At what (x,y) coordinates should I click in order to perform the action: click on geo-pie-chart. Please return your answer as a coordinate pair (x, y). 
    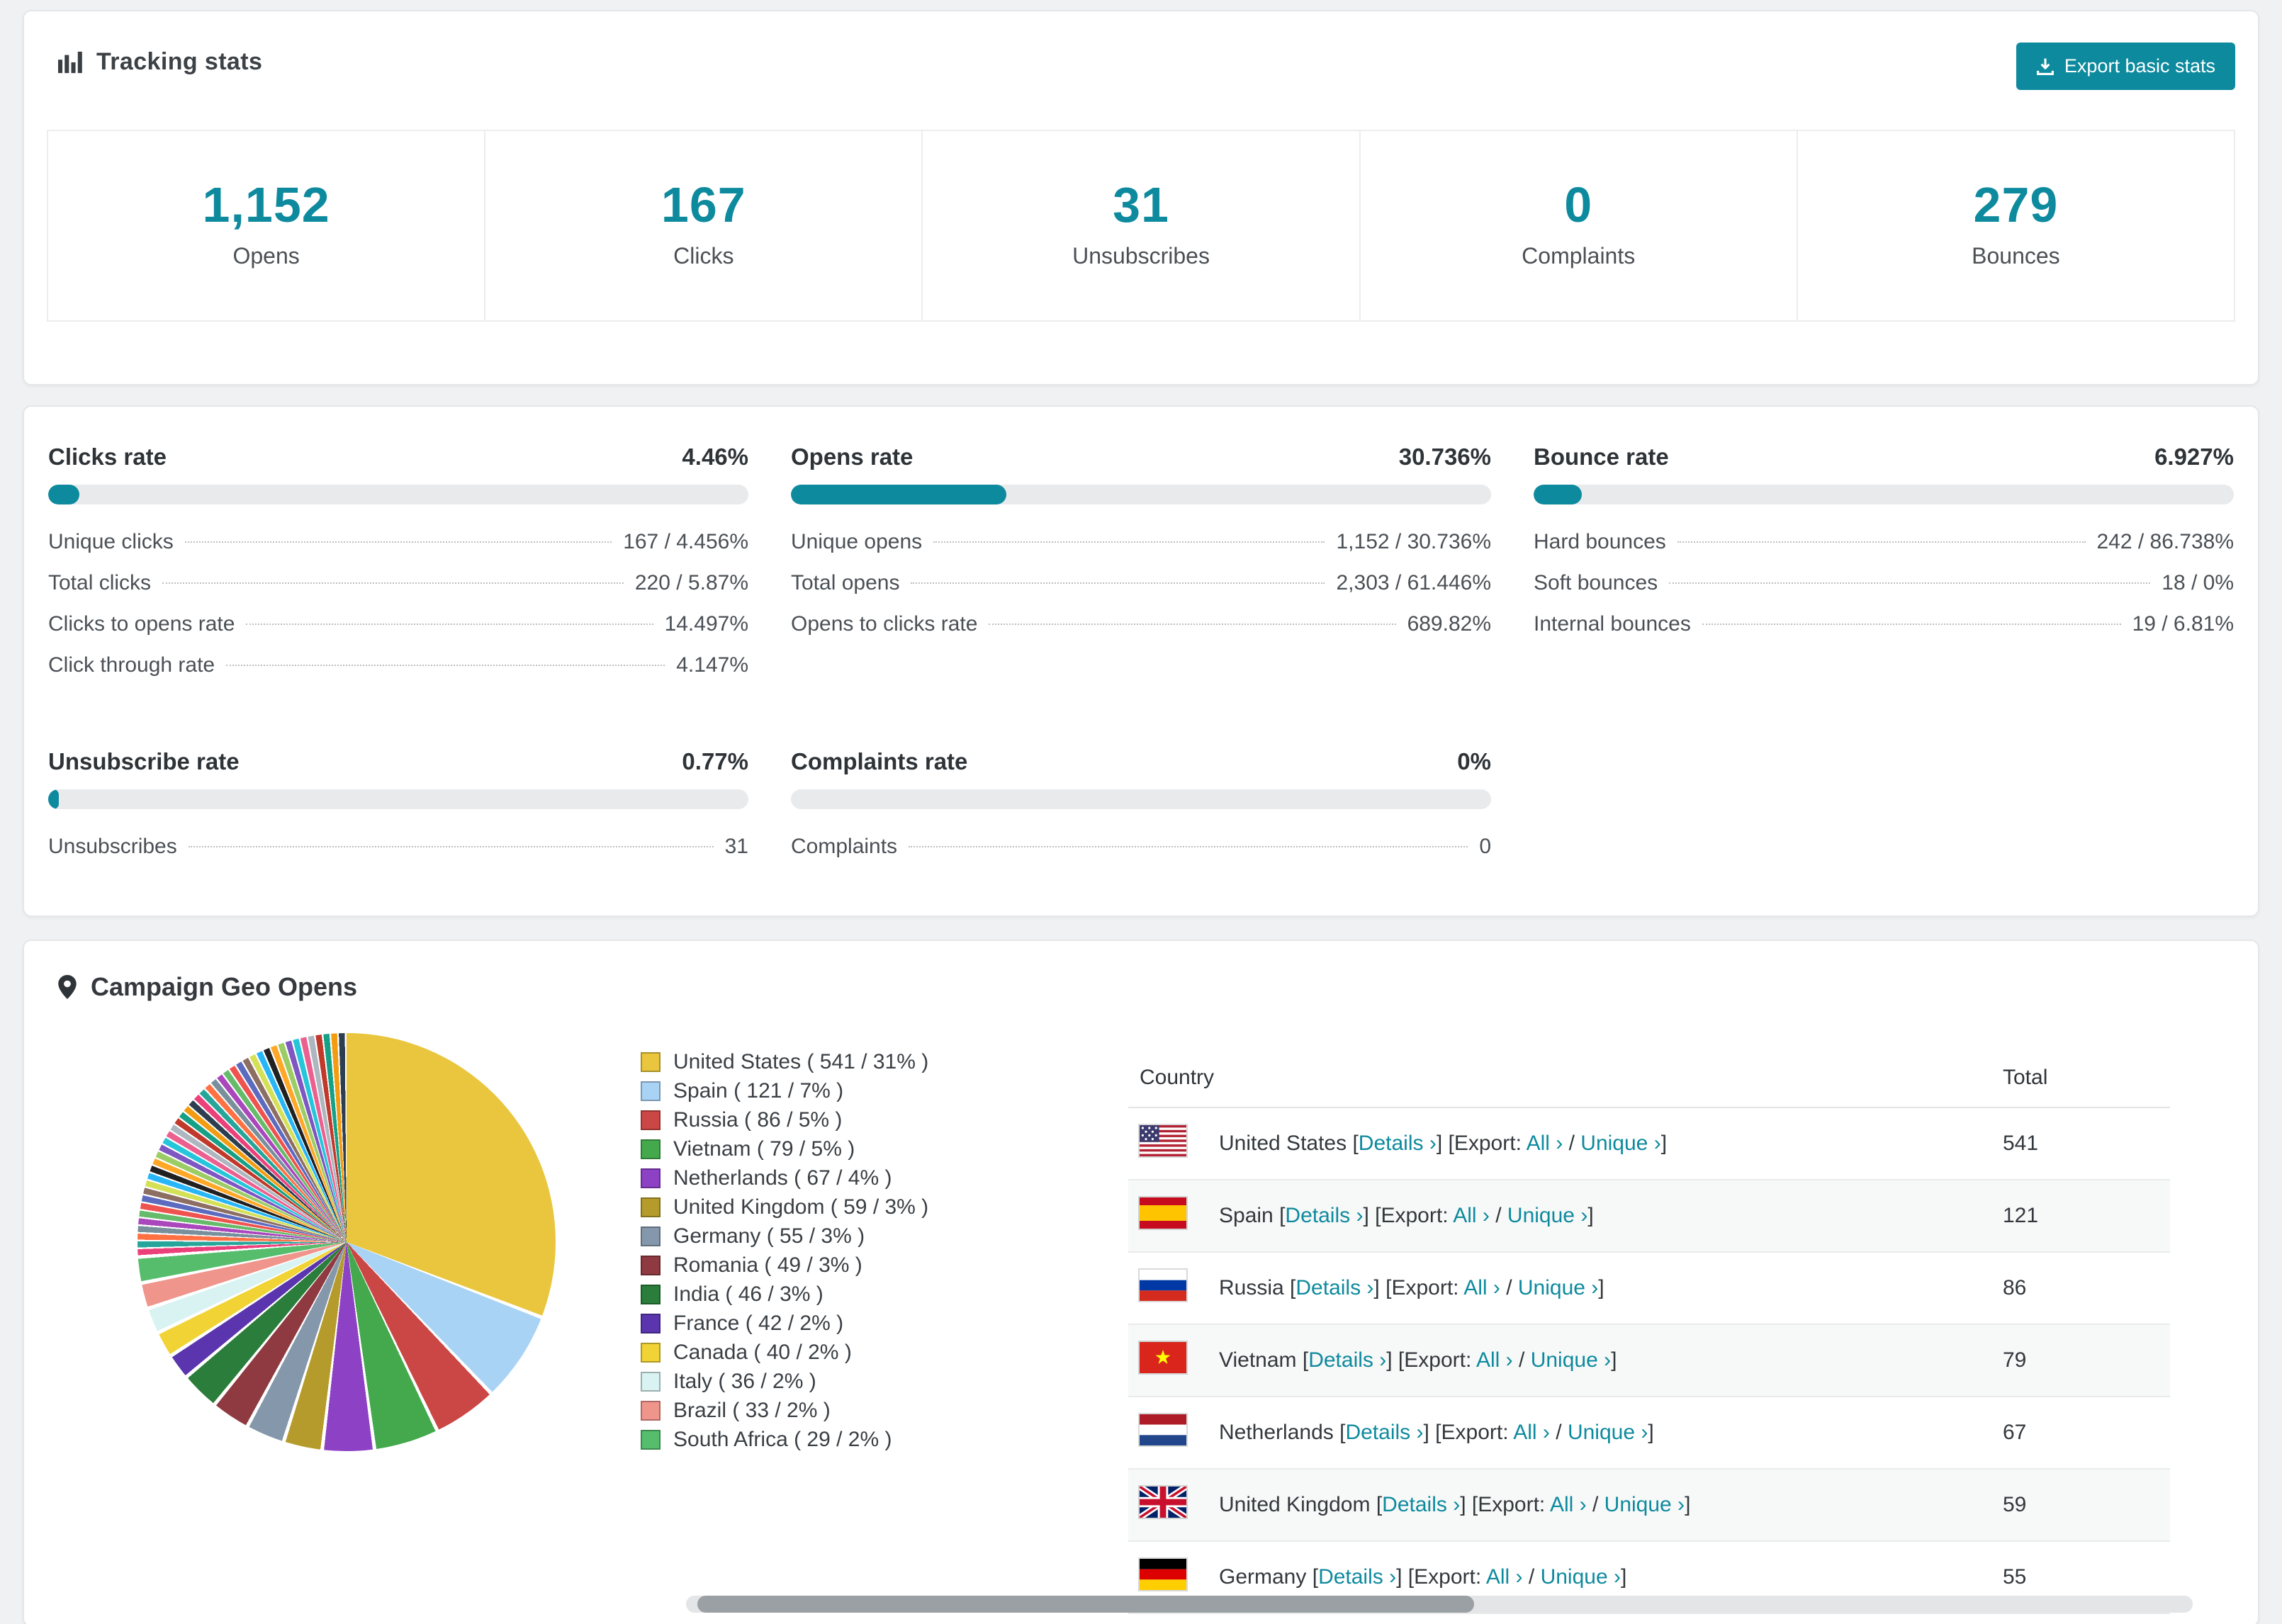
    Looking at the image, I should click on (347, 1242).